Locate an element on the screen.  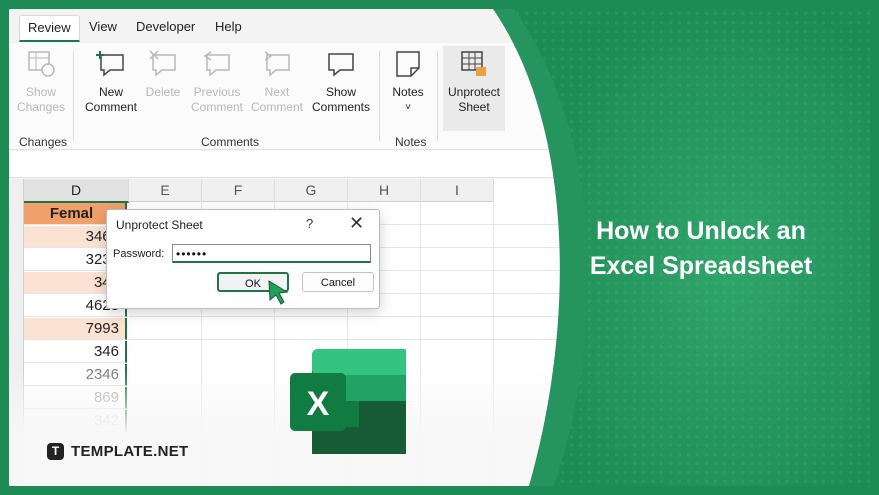
headline: How to Unlock an Excel Spreadsheet is located at coordinates (701, 248).